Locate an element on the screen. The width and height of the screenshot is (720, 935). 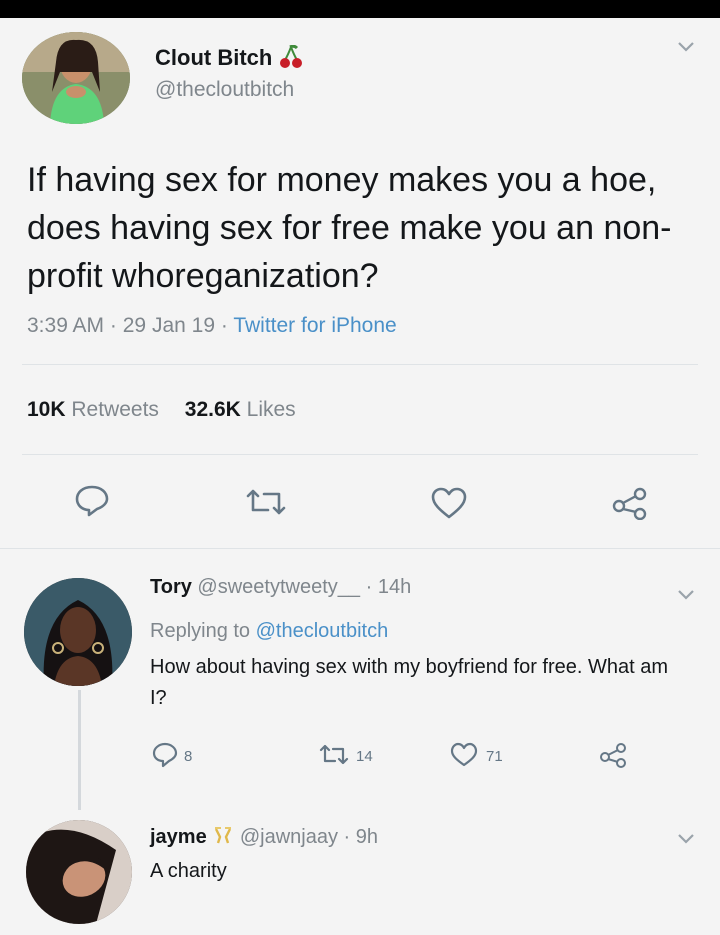
replying-to: Replying to @thecloutbitch is located at coordinates (269, 631).